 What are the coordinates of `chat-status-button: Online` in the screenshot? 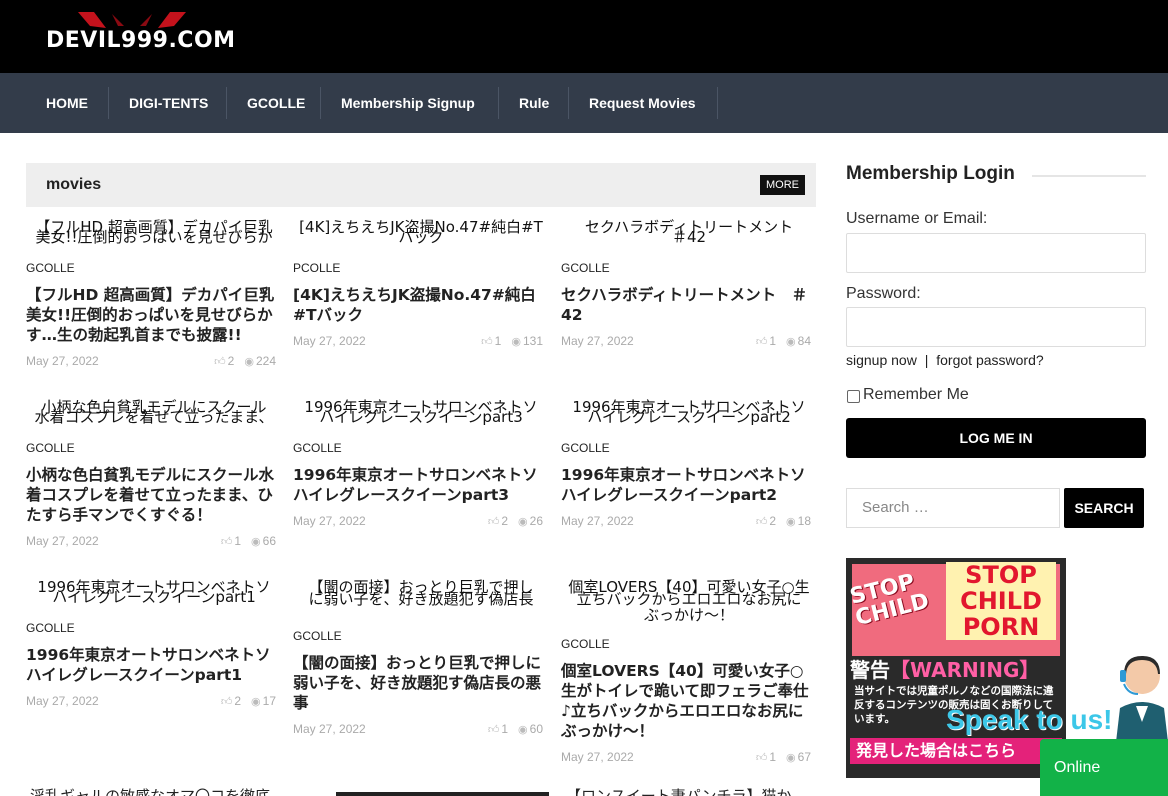 It's located at (1104, 767).